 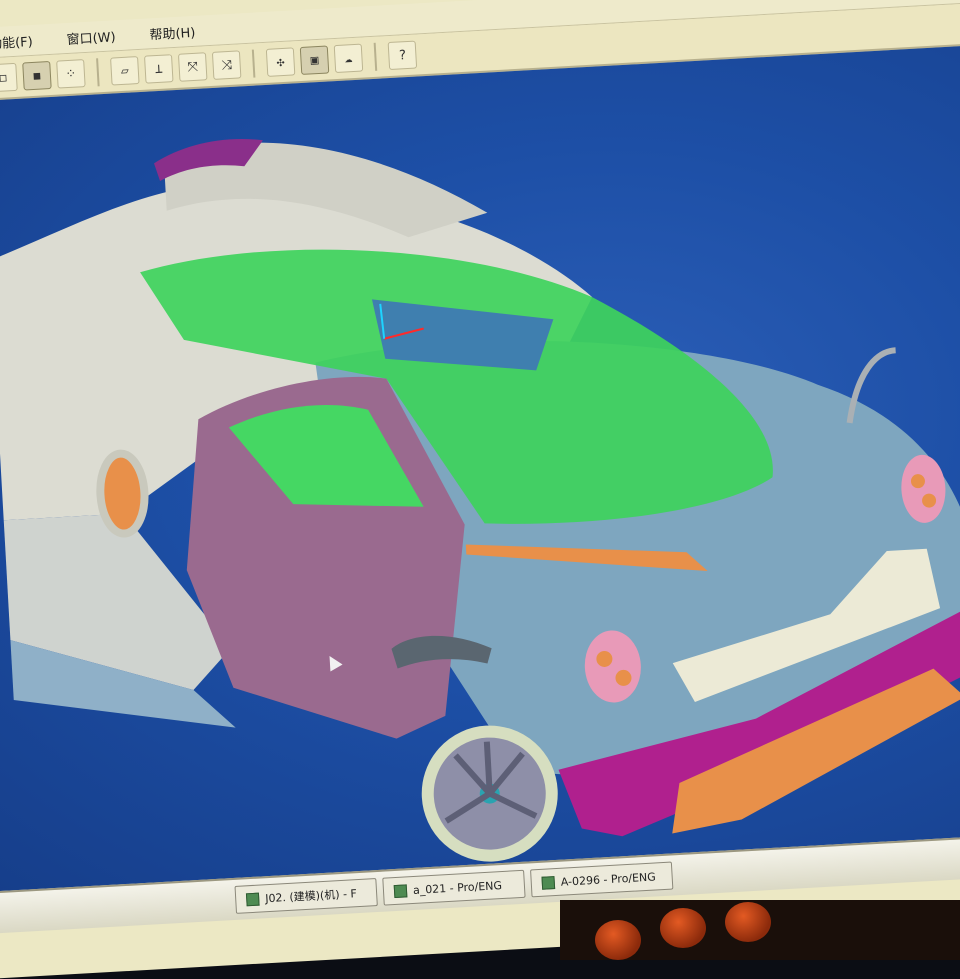 What do you see at coordinates (311, 896) in the screenshot?
I see `taskbar-item-label: J02. (建模)(机) - F` at bounding box center [311, 896].